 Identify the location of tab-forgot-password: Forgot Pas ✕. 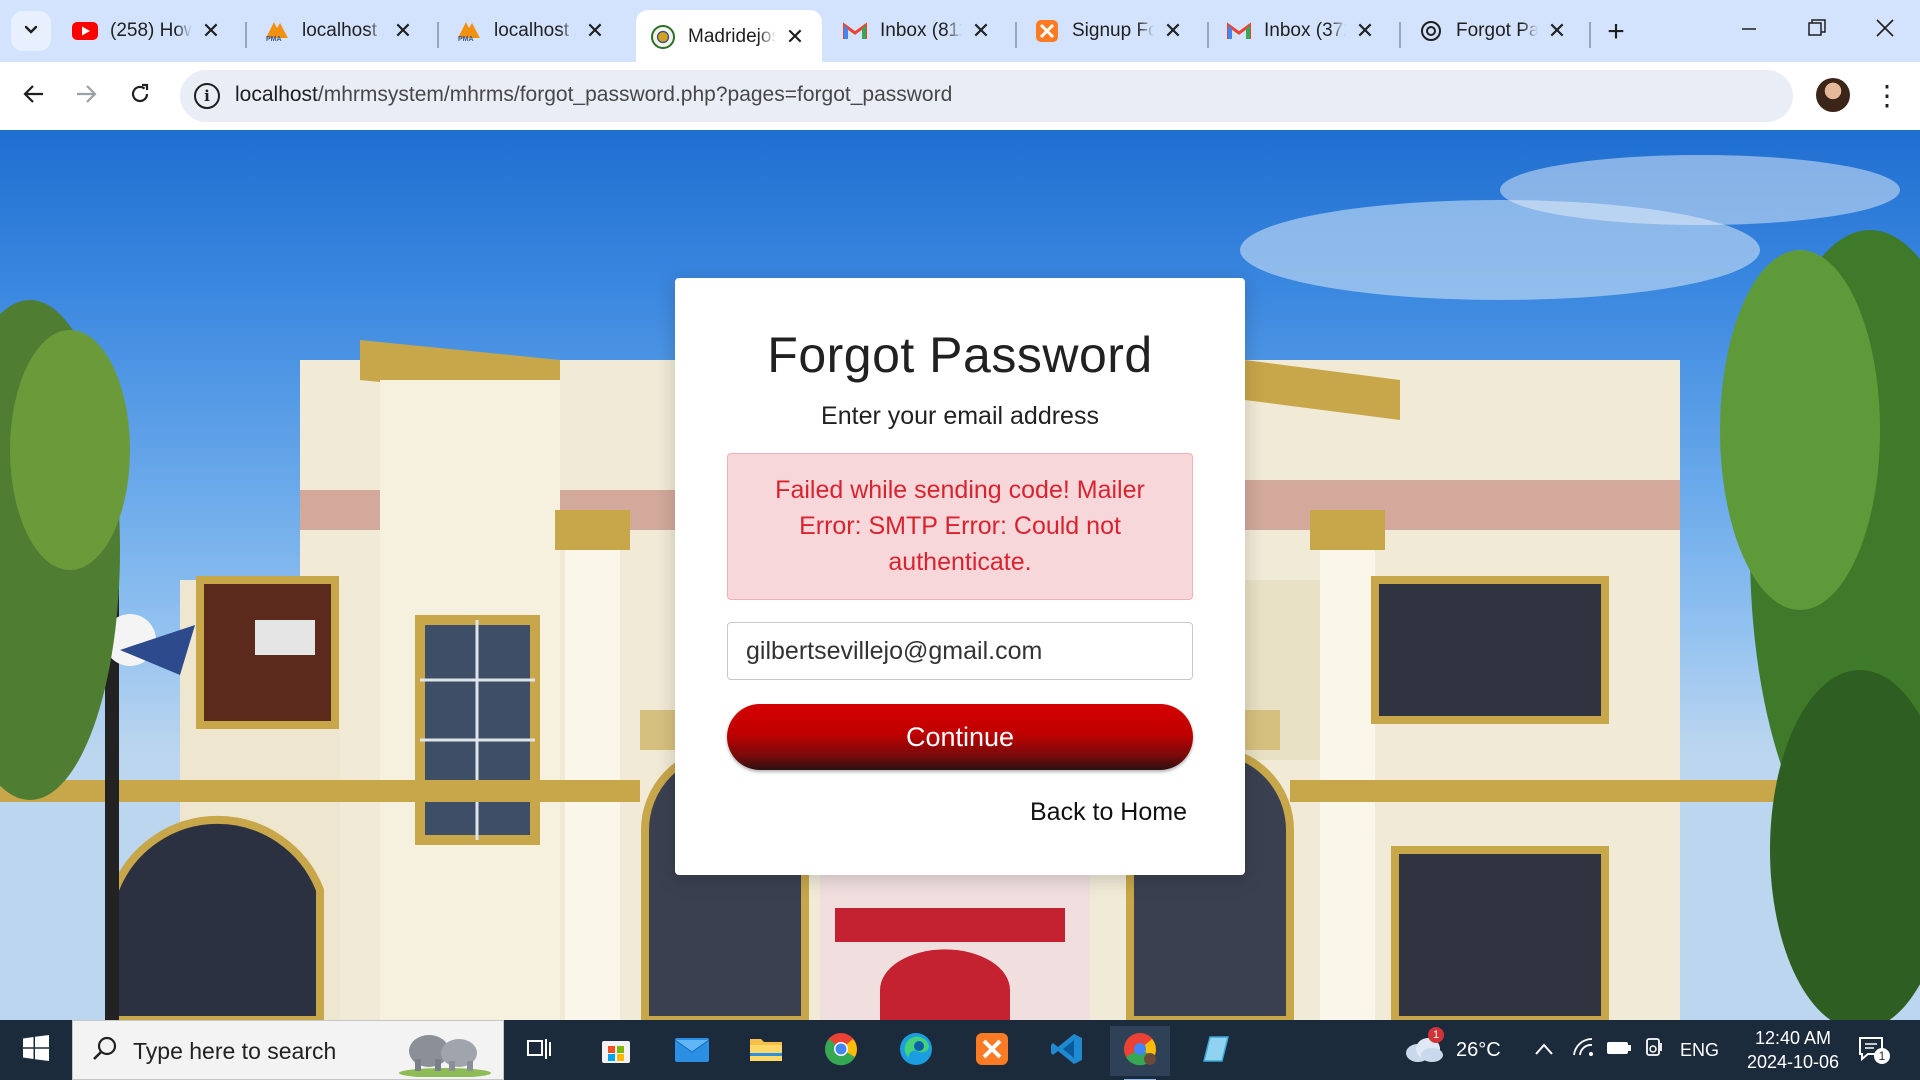
(1494, 31).